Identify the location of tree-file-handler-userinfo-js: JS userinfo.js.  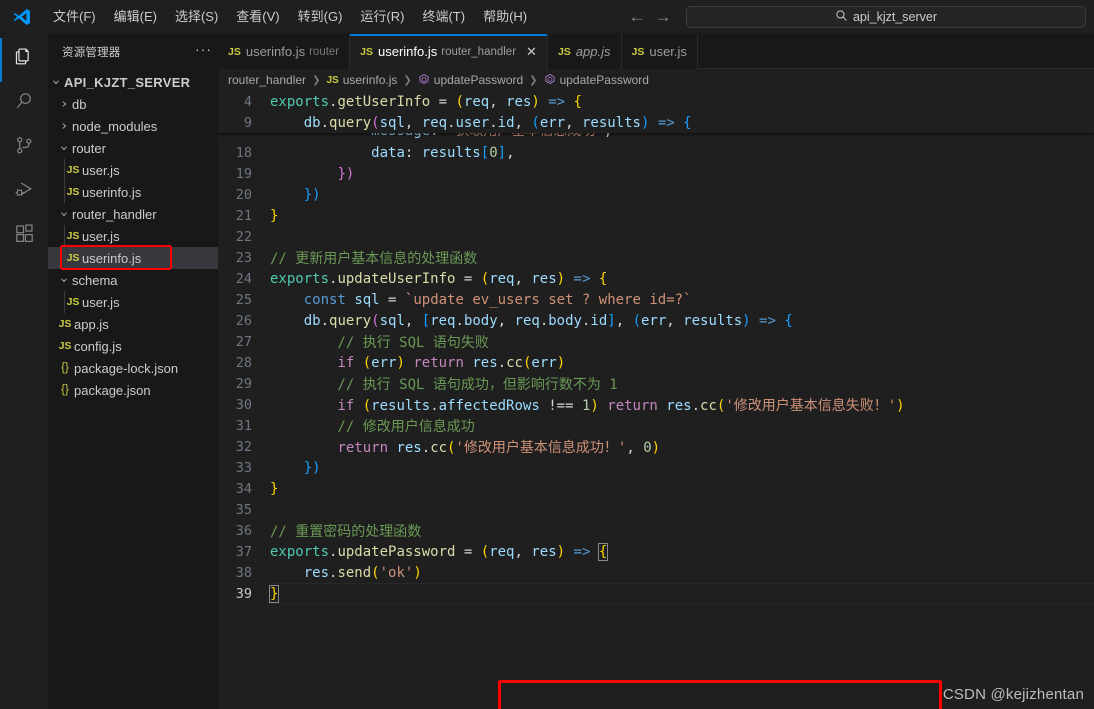
(133, 258).